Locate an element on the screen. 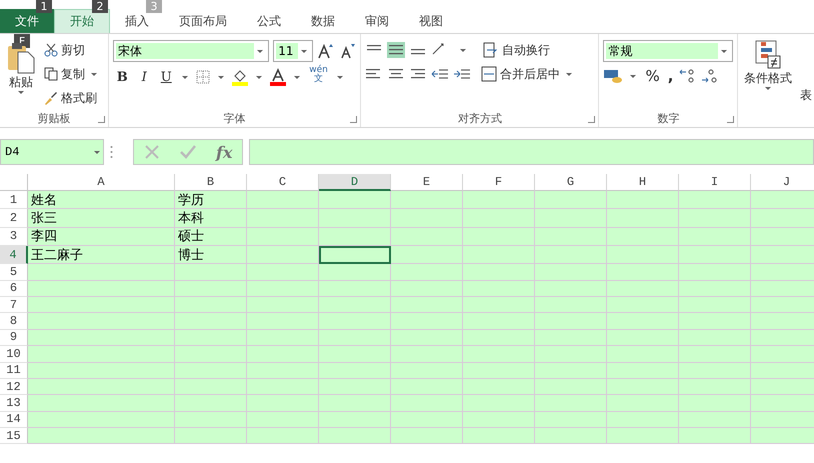 The image size is (814, 463). ribbon-tab: 视图 is located at coordinates (431, 21).